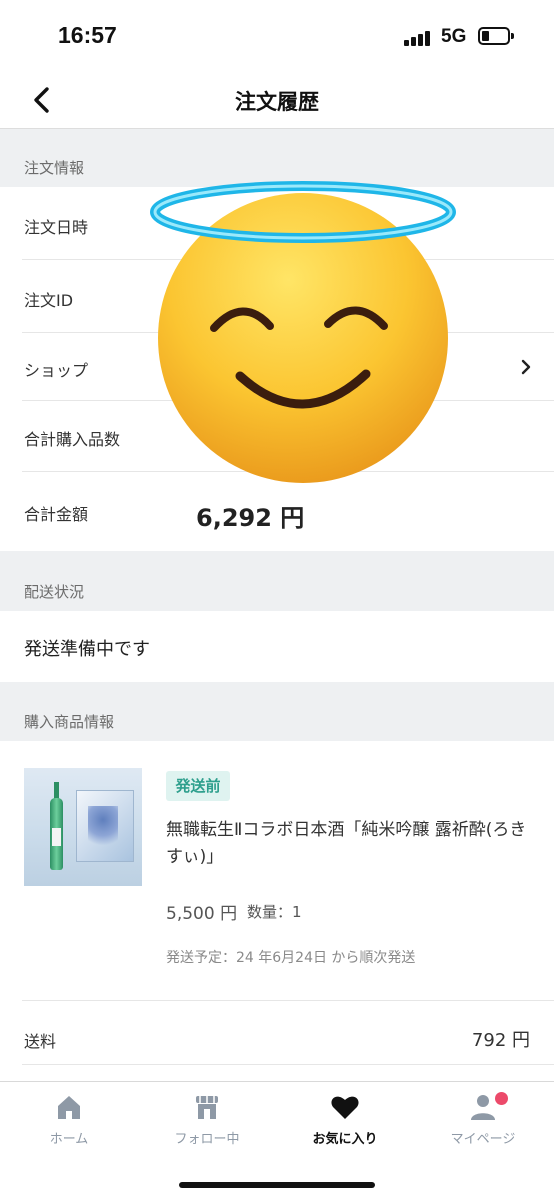  Describe the element at coordinates (56, 370) in the screenshot. I see `row-key: ショップ` at that location.